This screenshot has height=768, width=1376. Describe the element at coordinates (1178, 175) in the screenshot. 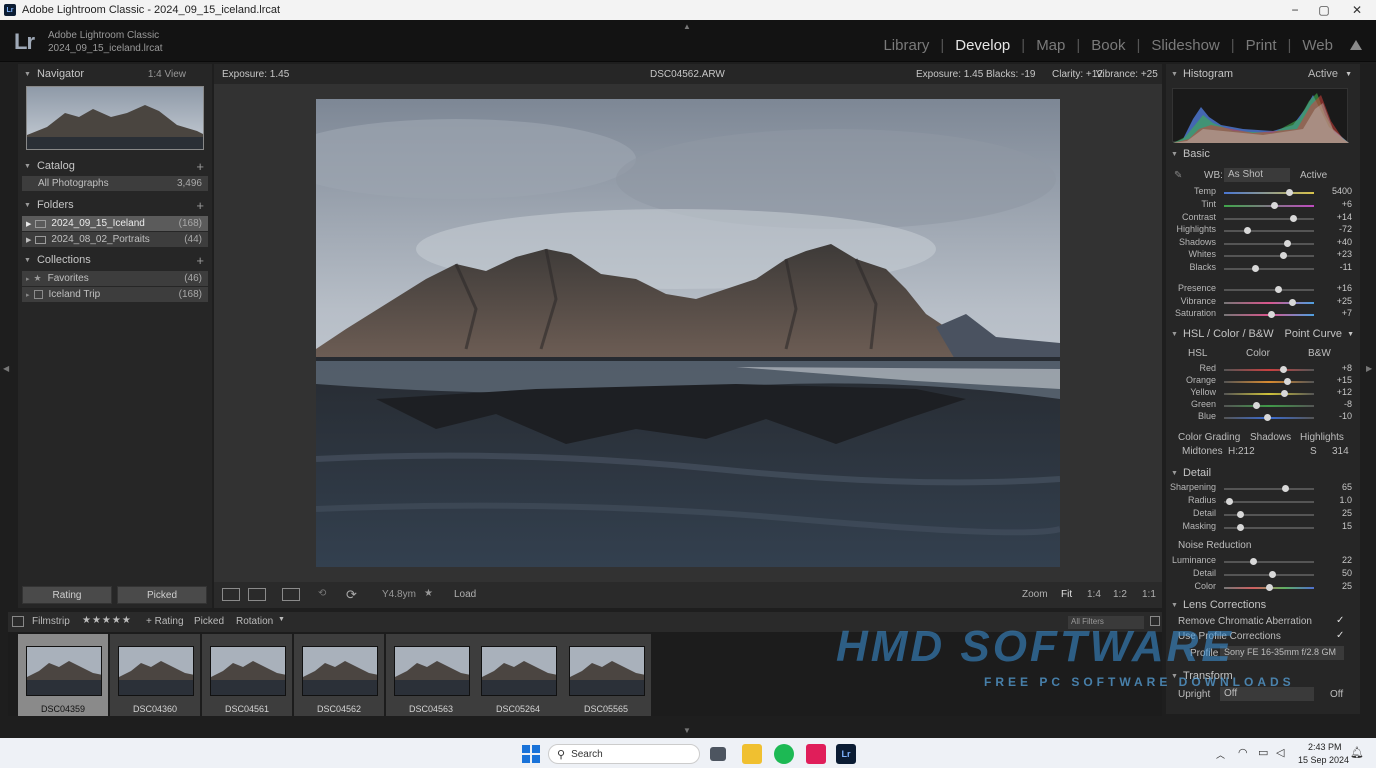

I see `eyedropper-icon: ✎` at that location.